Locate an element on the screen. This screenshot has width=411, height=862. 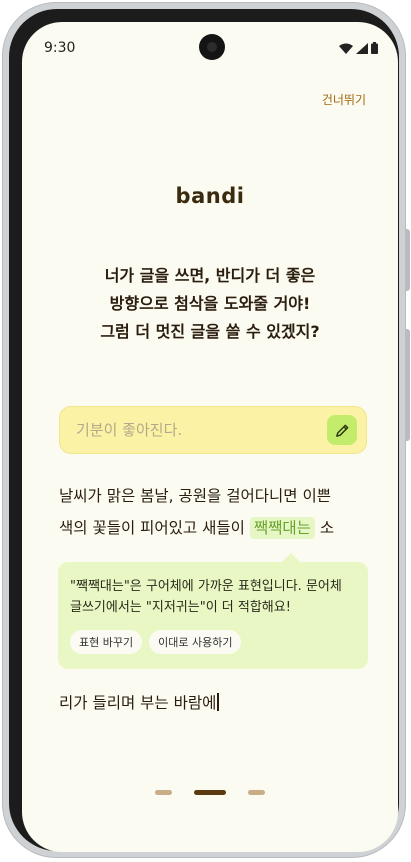
skip-button: 건너뛰기 is located at coordinates (344, 99).